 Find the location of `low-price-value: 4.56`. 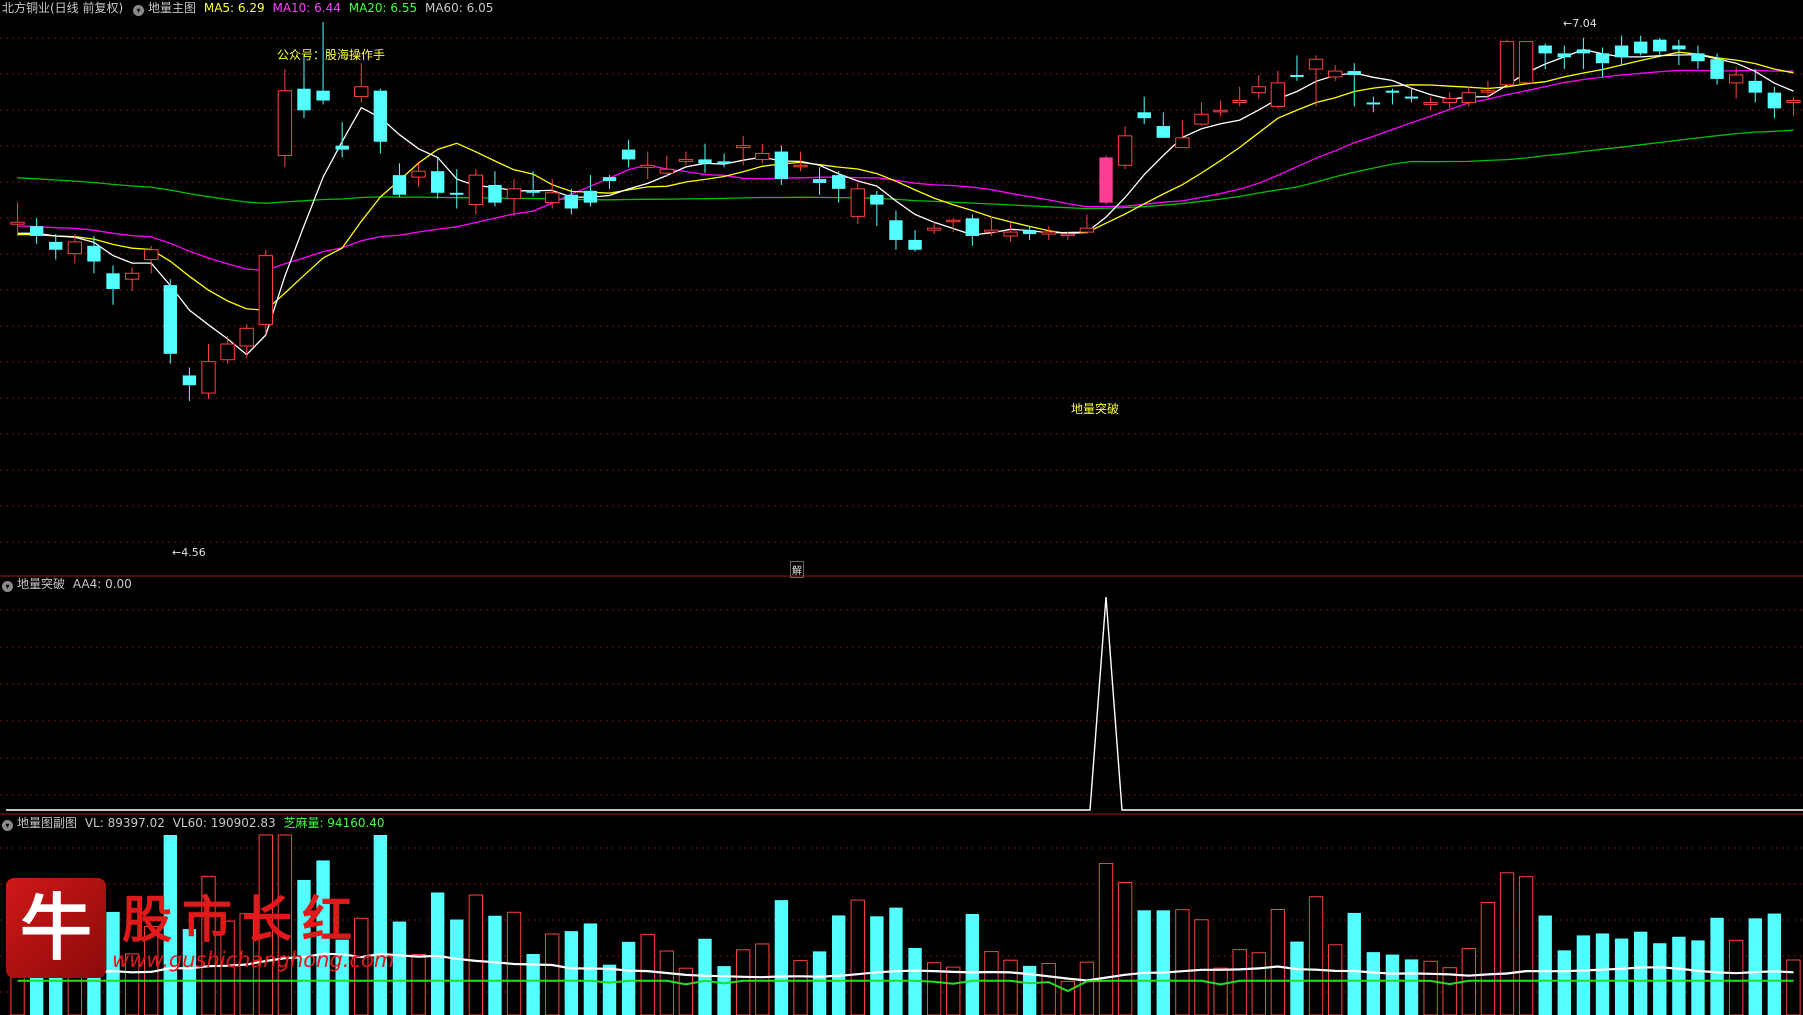

low-price-value: 4.56 is located at coordinates (193, 552).